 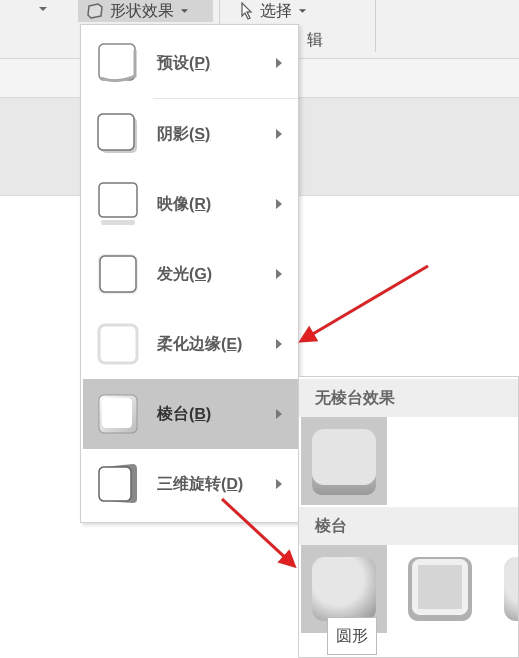 What do you see at coordinates (247, 11) in the screenshot?
I see `cursor-icon` at bounding box center [247, 11].